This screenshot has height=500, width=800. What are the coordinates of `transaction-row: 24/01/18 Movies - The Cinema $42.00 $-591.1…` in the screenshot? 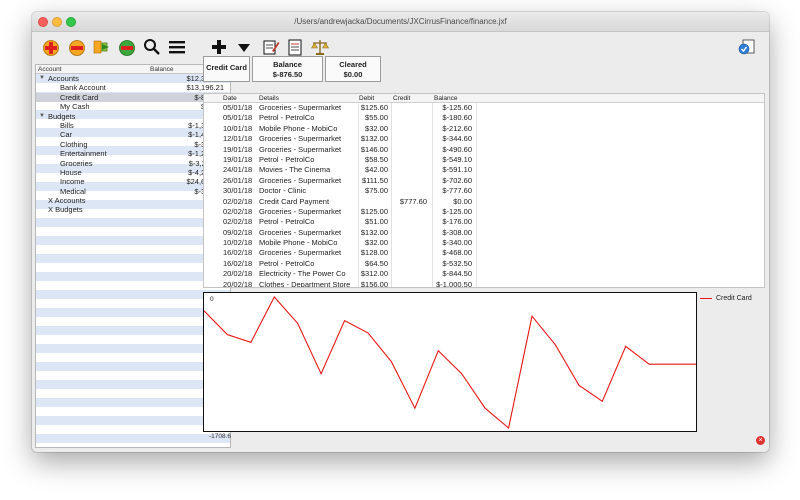 It's located at (484, 170).